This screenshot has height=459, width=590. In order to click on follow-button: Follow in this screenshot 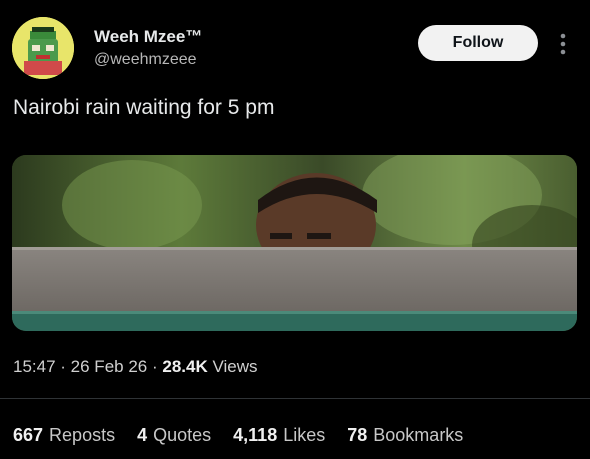, I will do `click(478, 43)`.